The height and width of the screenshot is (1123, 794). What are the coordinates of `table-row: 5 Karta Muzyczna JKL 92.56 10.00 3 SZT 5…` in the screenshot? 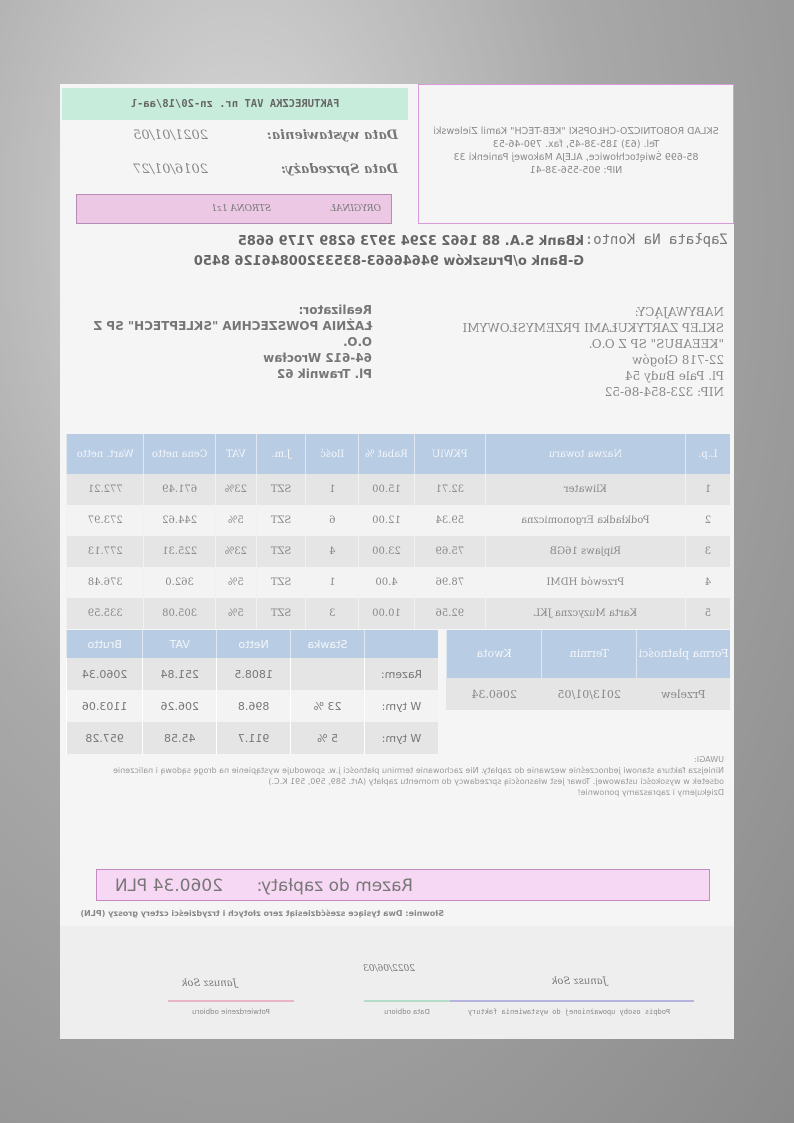 It's located at (398, 613).